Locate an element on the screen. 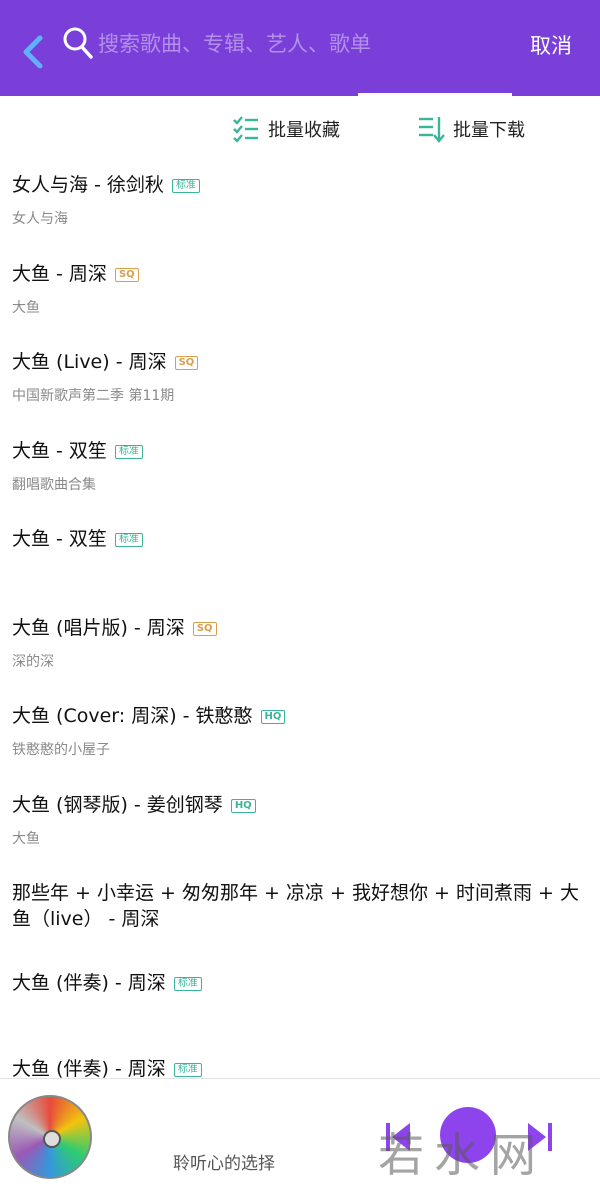 This screenshot has height=1198, width=600. song-title-text: 大鱼 (钢琴版) - 姜创钢琴 is located at coordinates (117, 804).